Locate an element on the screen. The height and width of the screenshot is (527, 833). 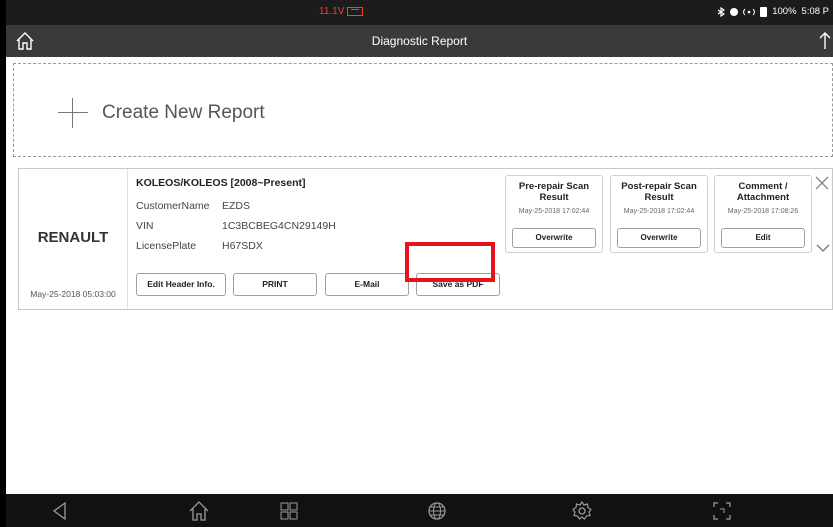
vin-label: VIN is located at coordinates (145, 226).